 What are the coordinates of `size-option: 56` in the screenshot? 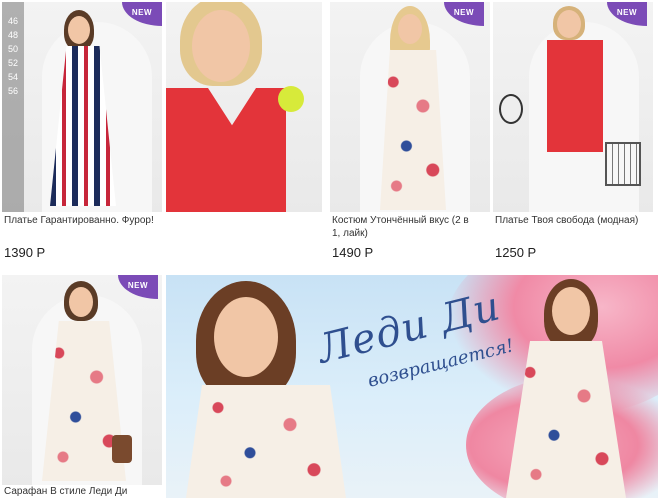 It's located at (13, 91).